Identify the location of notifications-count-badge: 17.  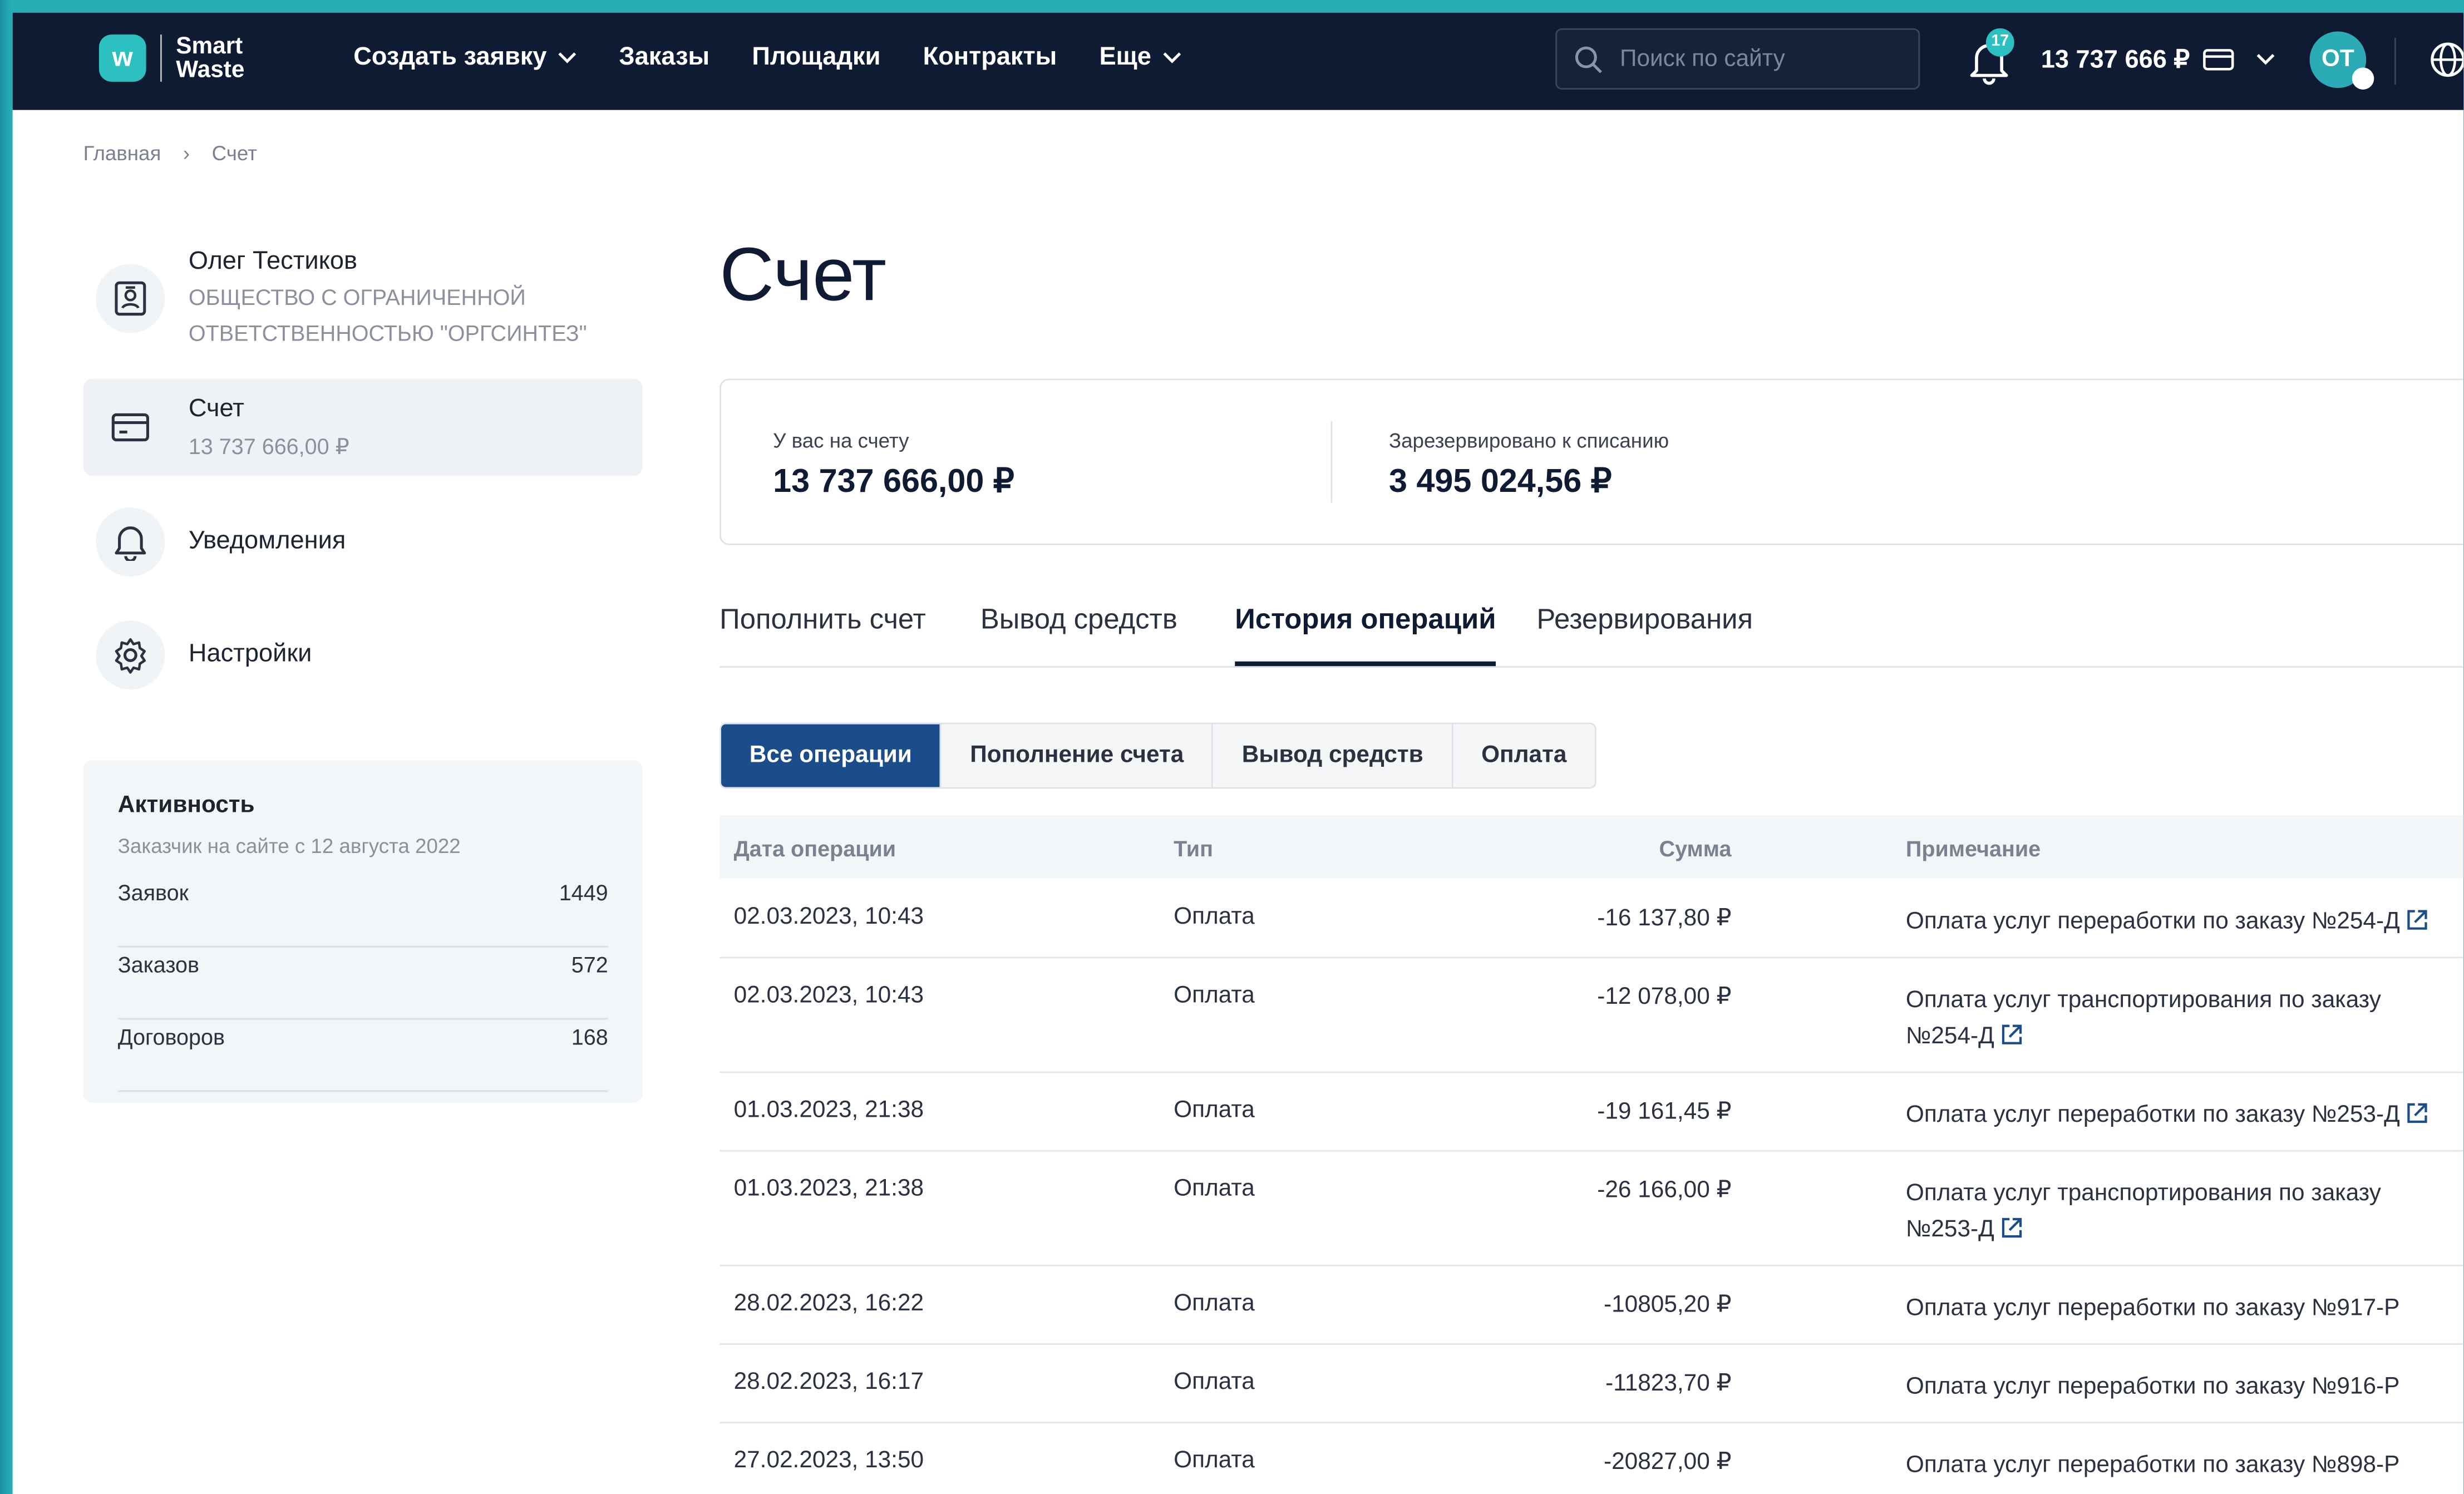
(1999, 42).